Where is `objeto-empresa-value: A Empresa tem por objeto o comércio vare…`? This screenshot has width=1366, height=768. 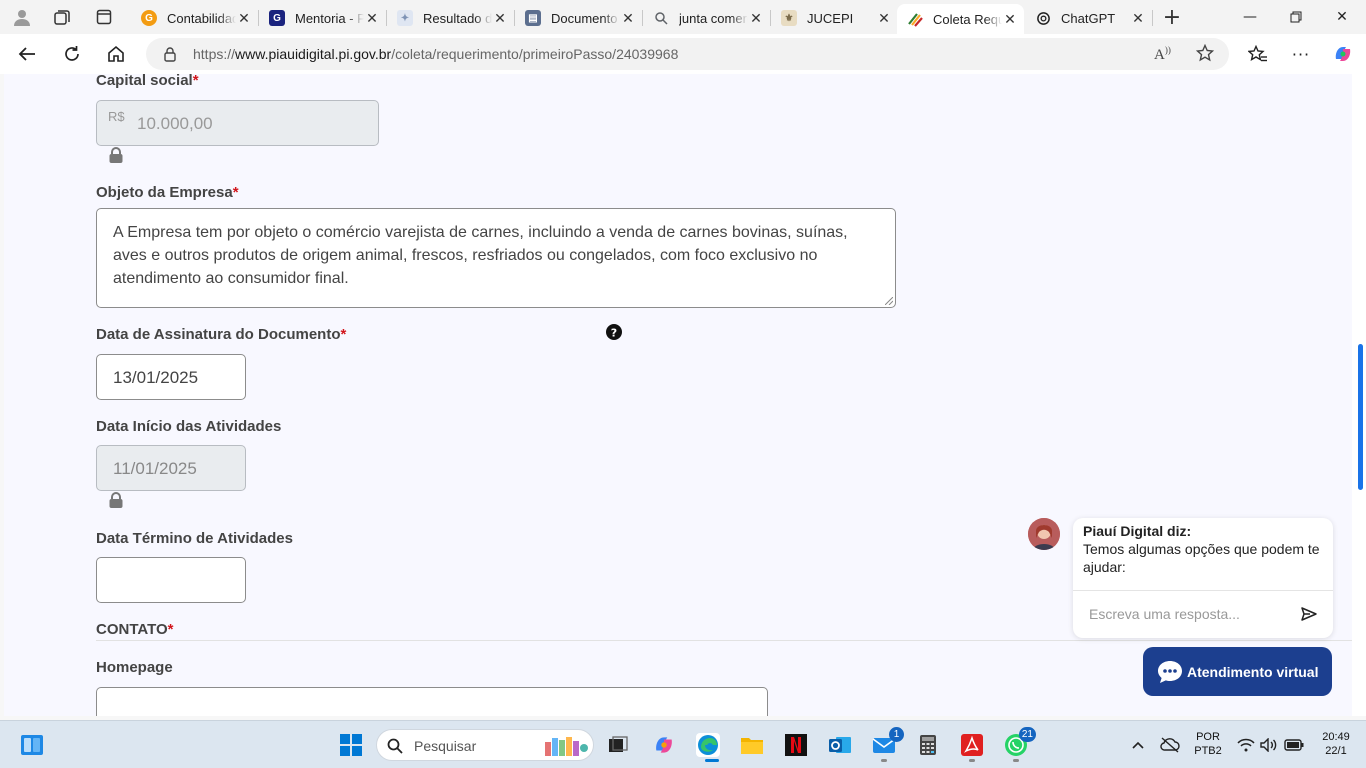 objeto-empresa-value: A Empresa tem por objeto o comércio vare… is located at coordinates (480, 255).